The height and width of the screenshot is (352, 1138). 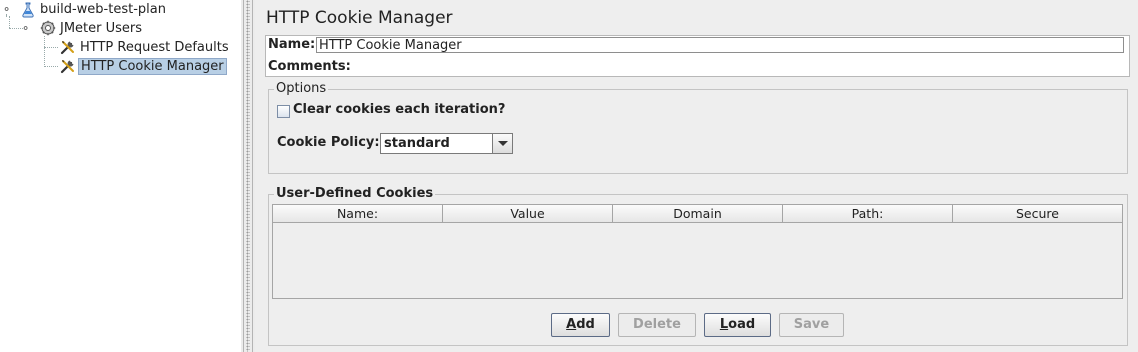 What do you see at coordinates (571, 324) in the screenshot?
I see `add-mnemonic: A` at bounding box center [571, 324].